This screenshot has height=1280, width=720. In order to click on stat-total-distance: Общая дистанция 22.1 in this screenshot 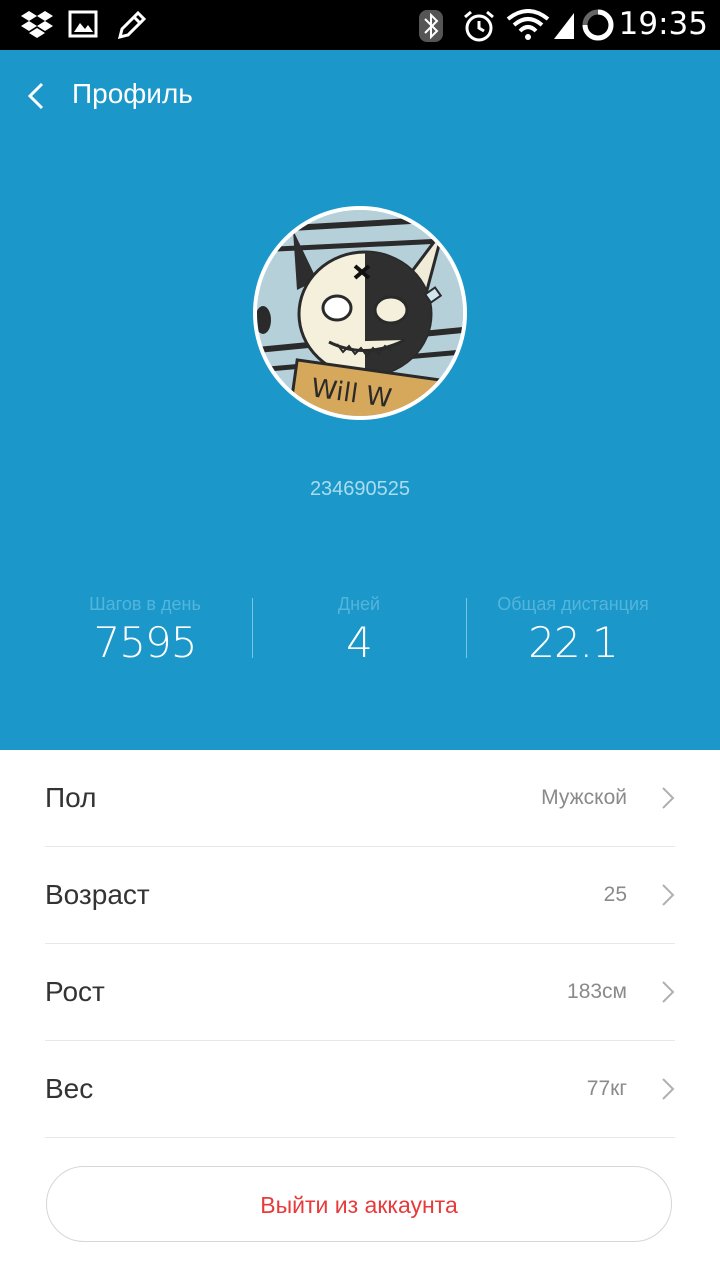, I will do `click(573, 629)`.